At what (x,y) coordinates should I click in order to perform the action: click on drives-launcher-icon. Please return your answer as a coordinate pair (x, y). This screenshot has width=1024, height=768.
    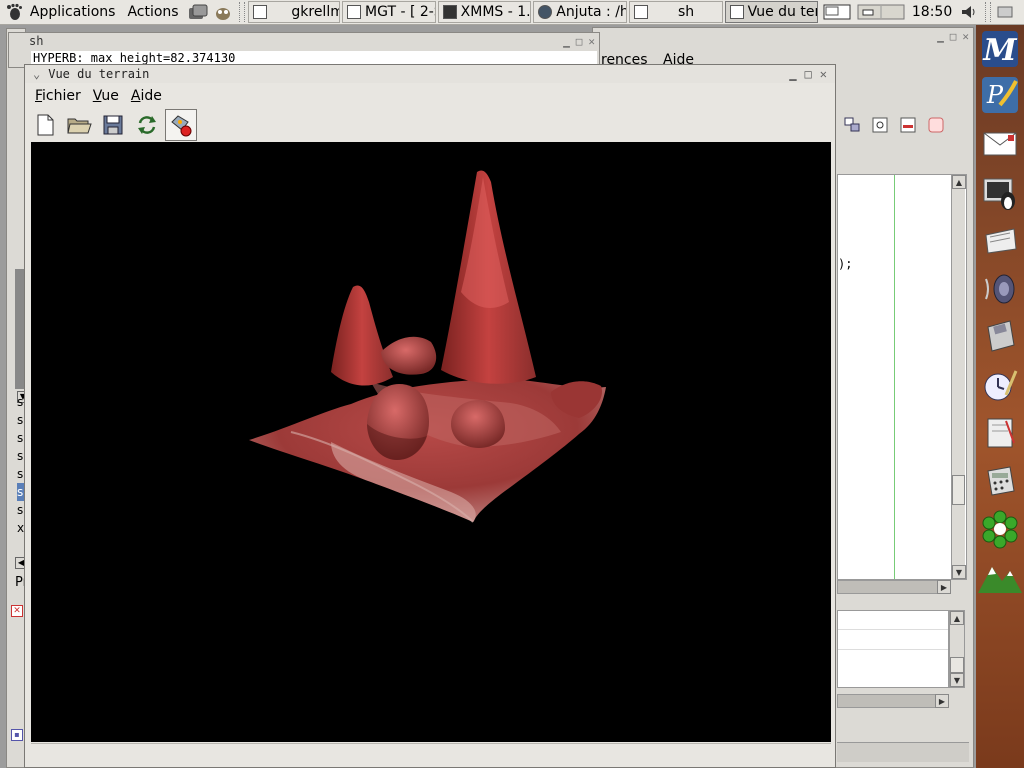
    Looking at the image, I should click on (198, 12).